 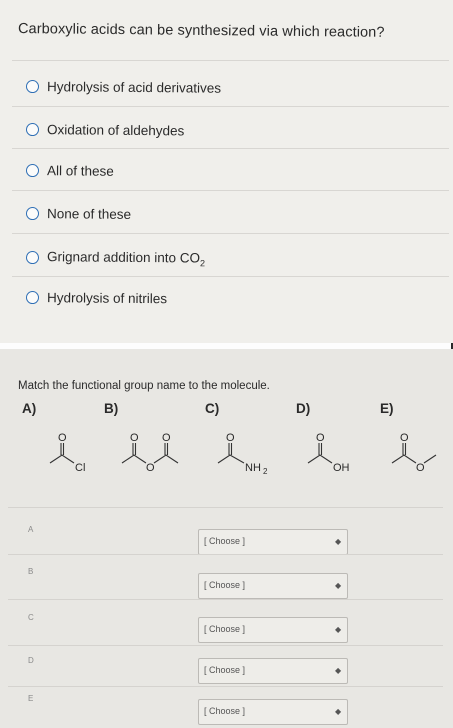 What do you see at coordinates (273, 712) in the screenshot?
I see `select-e: [ Choose ] ◆` at bounding box center [273, 712].